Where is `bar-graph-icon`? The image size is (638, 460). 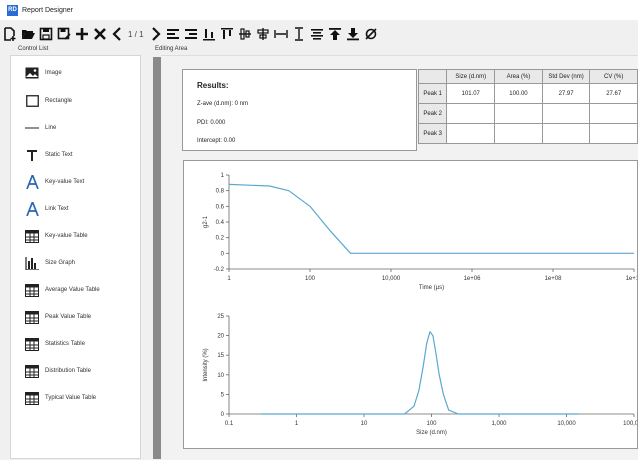
bar-graph-icon is located at coordinates (32, 263).